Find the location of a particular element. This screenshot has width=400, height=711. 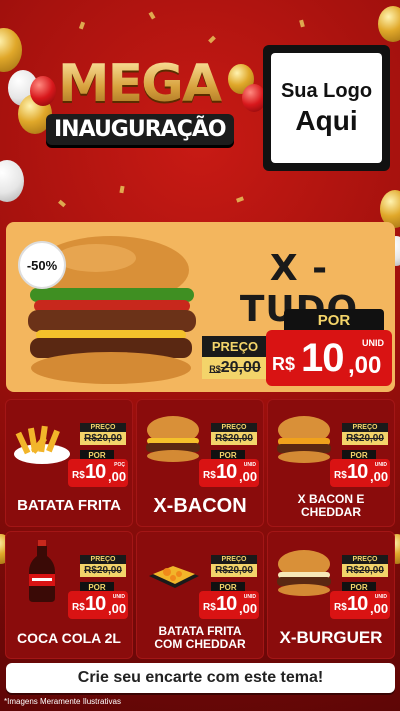

product-name: COCA COLA 2L is located at coordinates (69, 637).